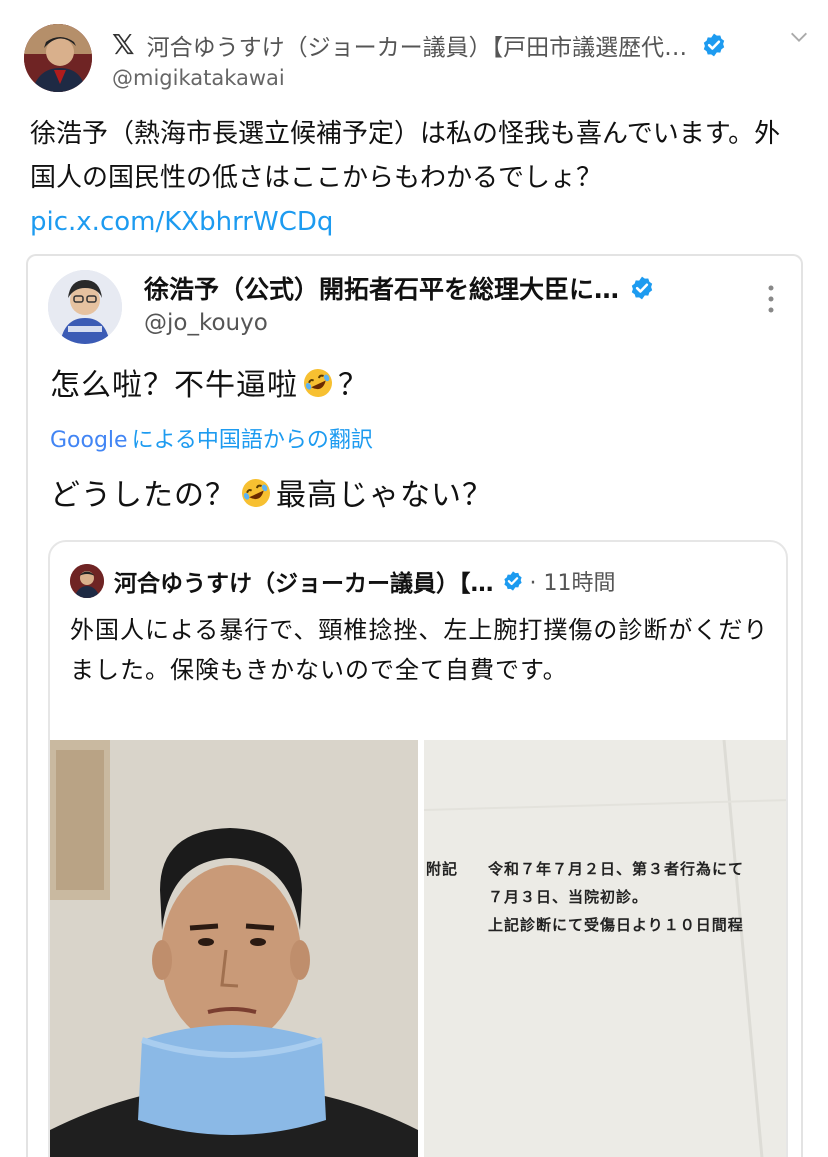 The height and width of the screenshot is (1157, 828). Describe the element at coordinates (616, 869) in the screenshot. I see `document-line-1: 令和７年７月２日、第３者行為にて` at that location.